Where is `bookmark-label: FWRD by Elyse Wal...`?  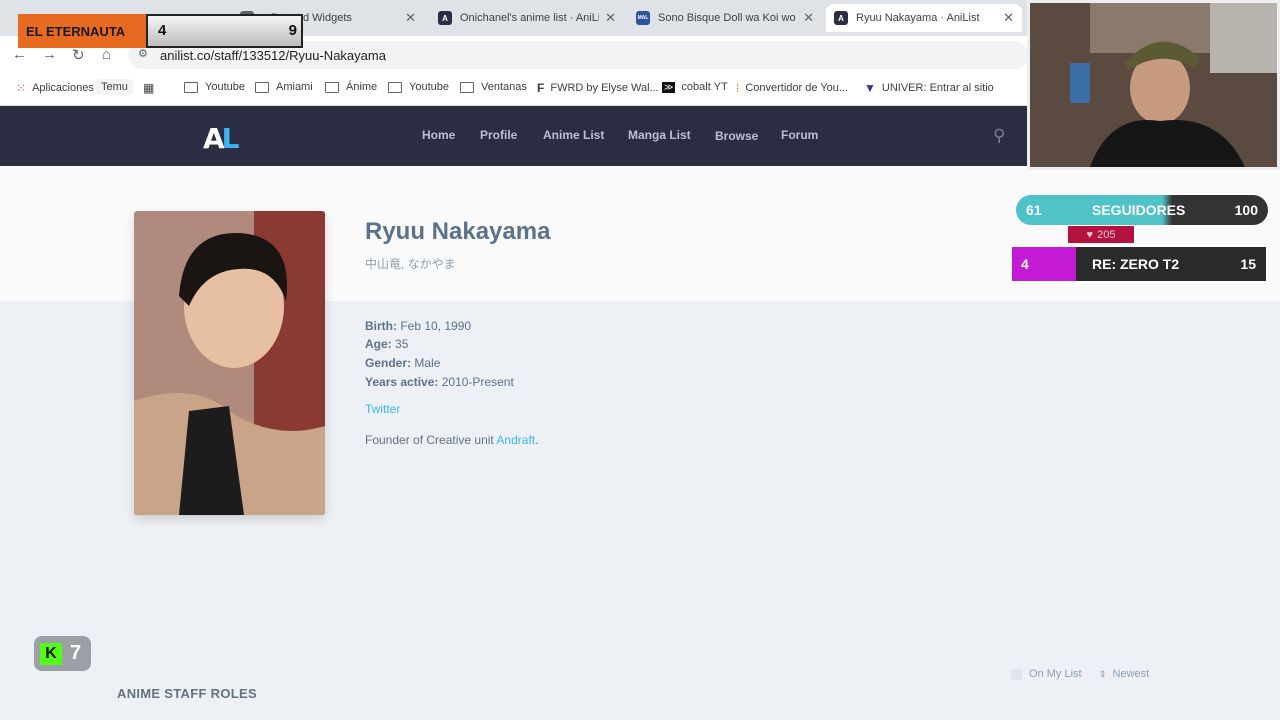
bookmark-label: FWRD by Elyse Wal... is located at coordinates (604, 88).